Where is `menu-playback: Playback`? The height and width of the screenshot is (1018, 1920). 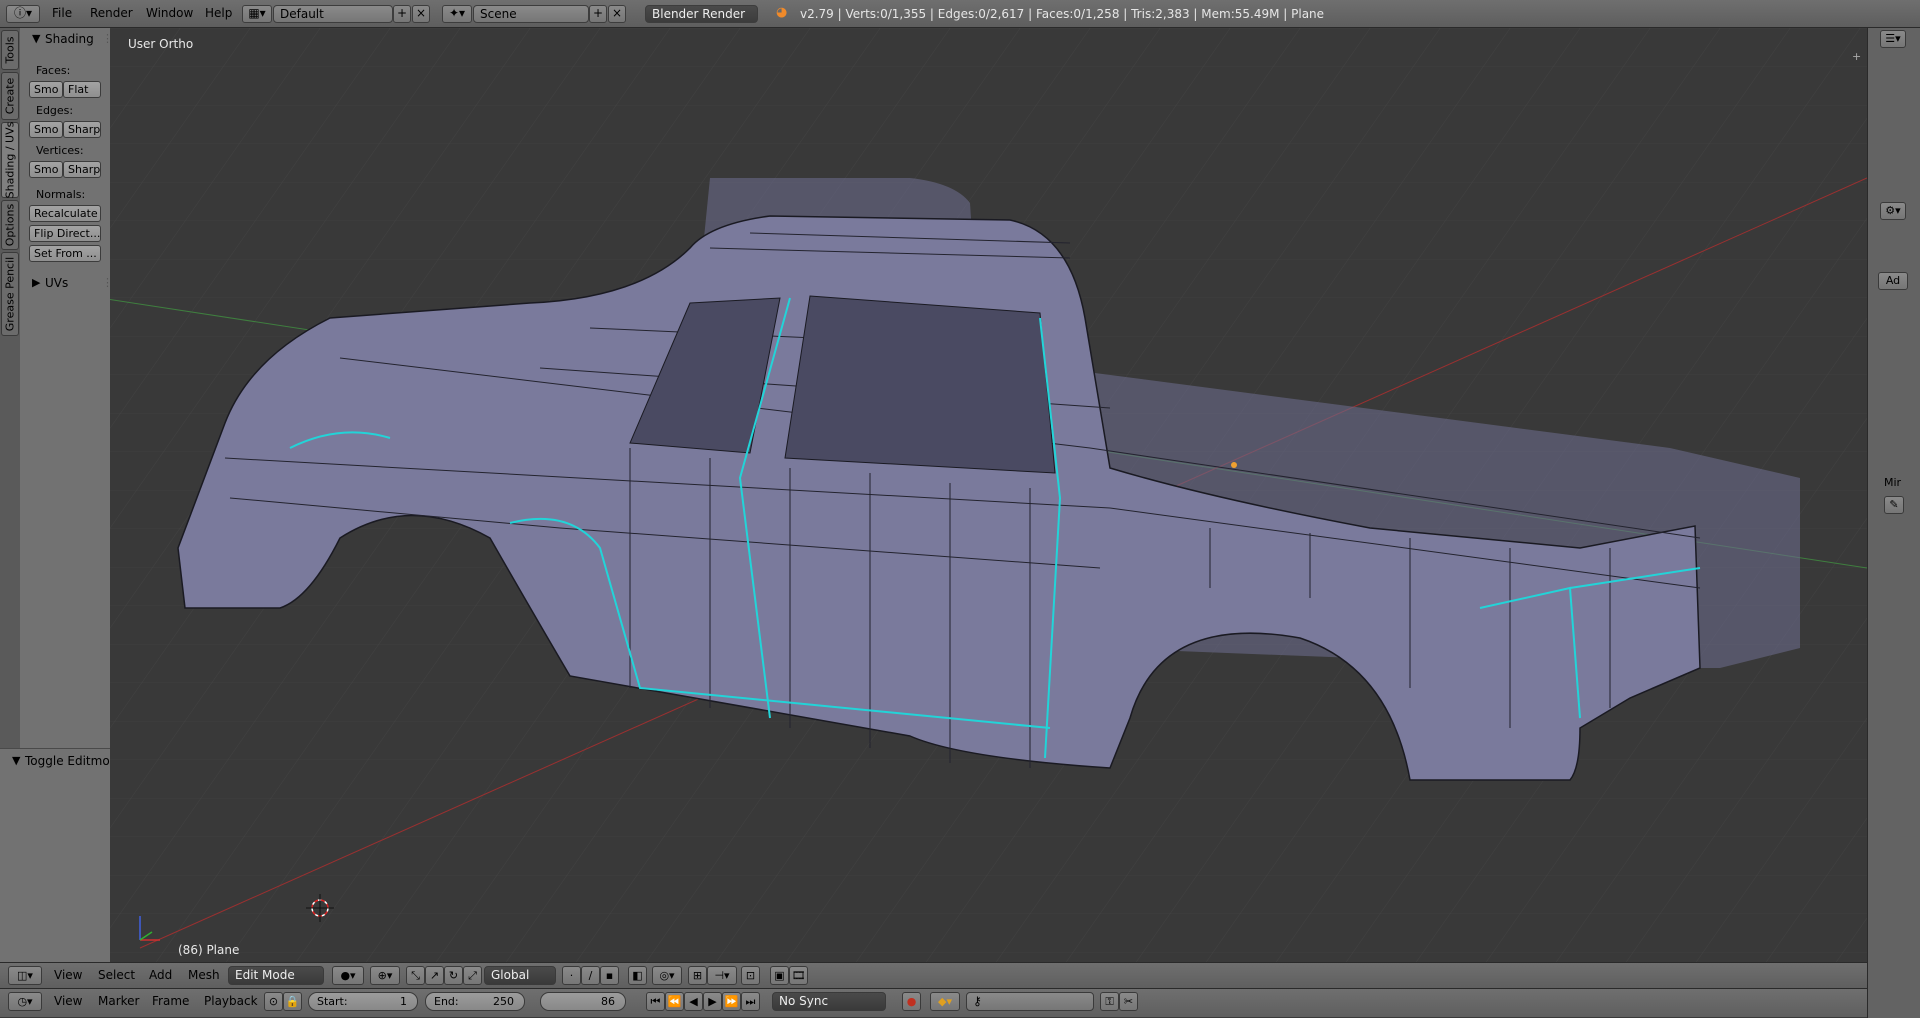
menu-playback: Playback is located at coordinates (231, 1001).